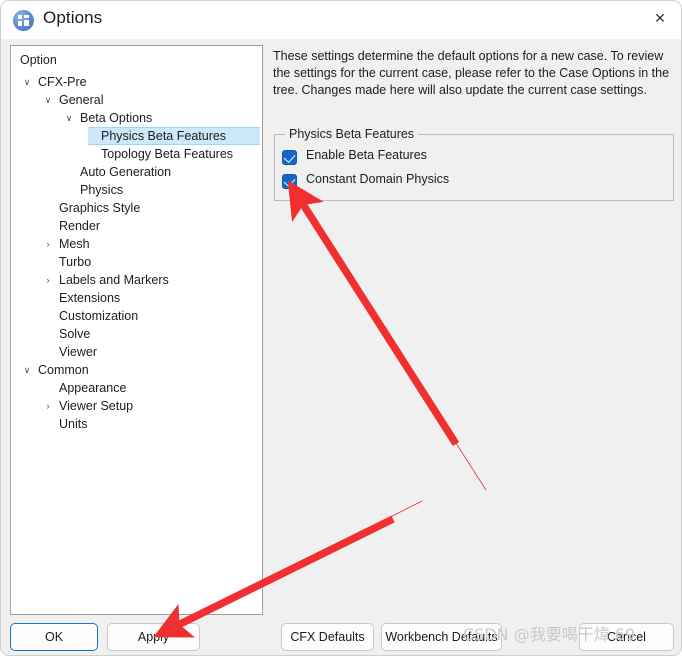  I want to click on tree-item-label: Beta Options, so click(116, 118).